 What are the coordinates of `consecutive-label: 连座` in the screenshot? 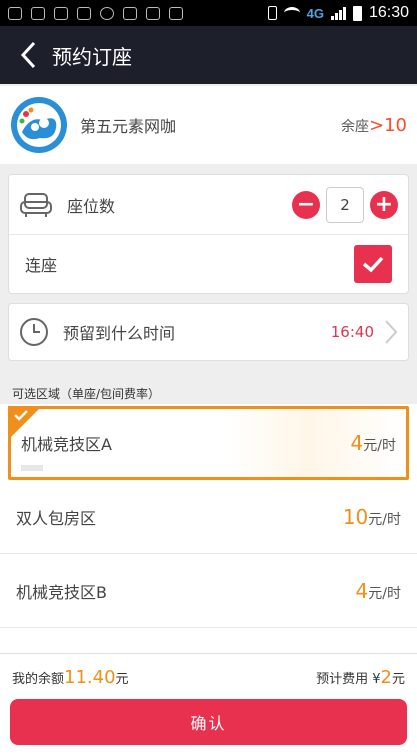 It's located at (41, 265).